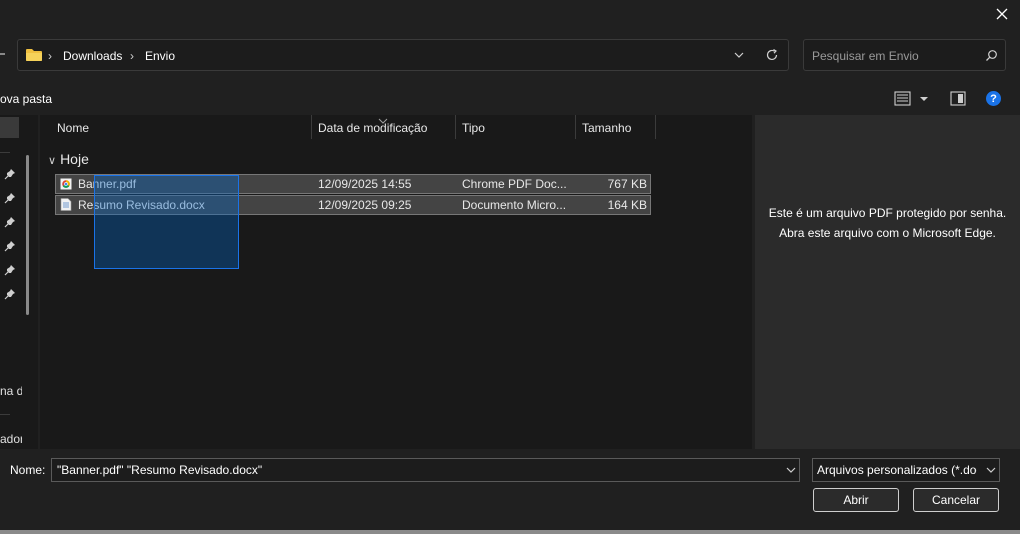  I want to click on view-options-button, so click(912, 99).